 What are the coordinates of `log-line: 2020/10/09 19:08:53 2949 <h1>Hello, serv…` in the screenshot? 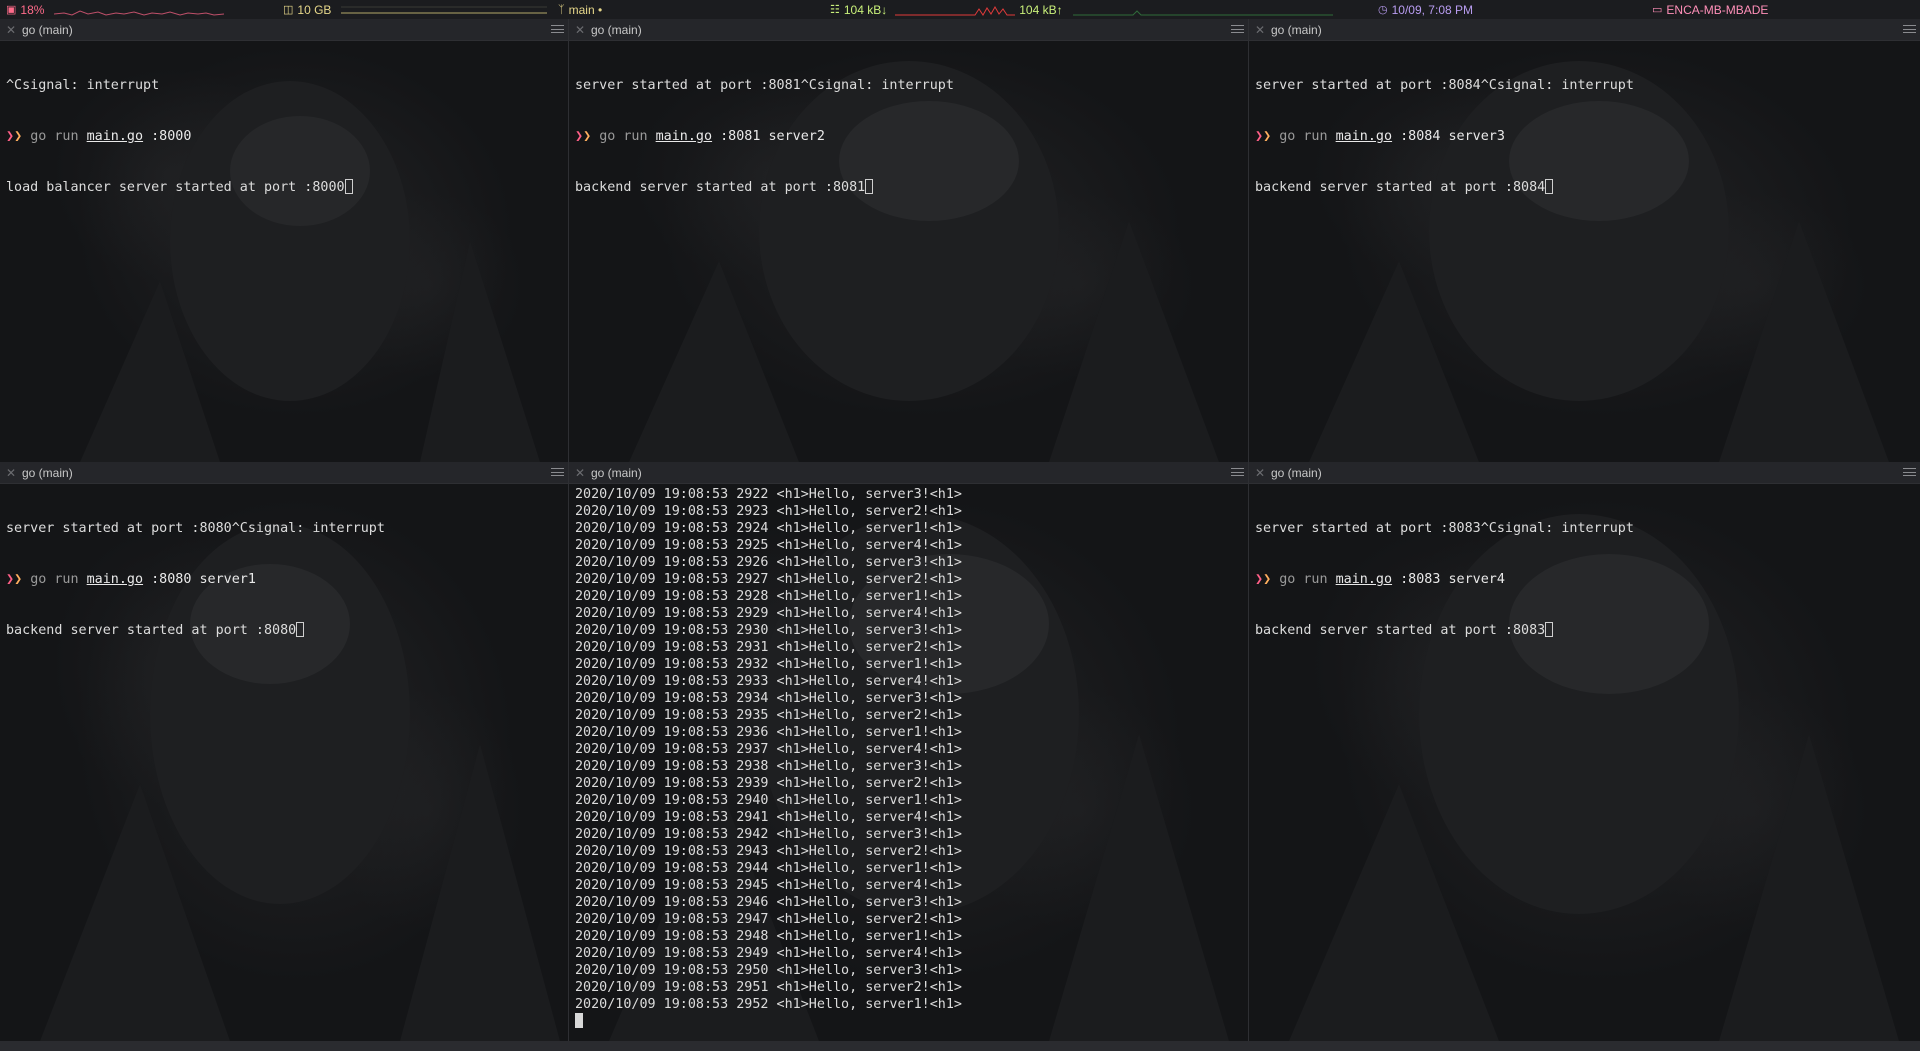 It's located at (768, 953).